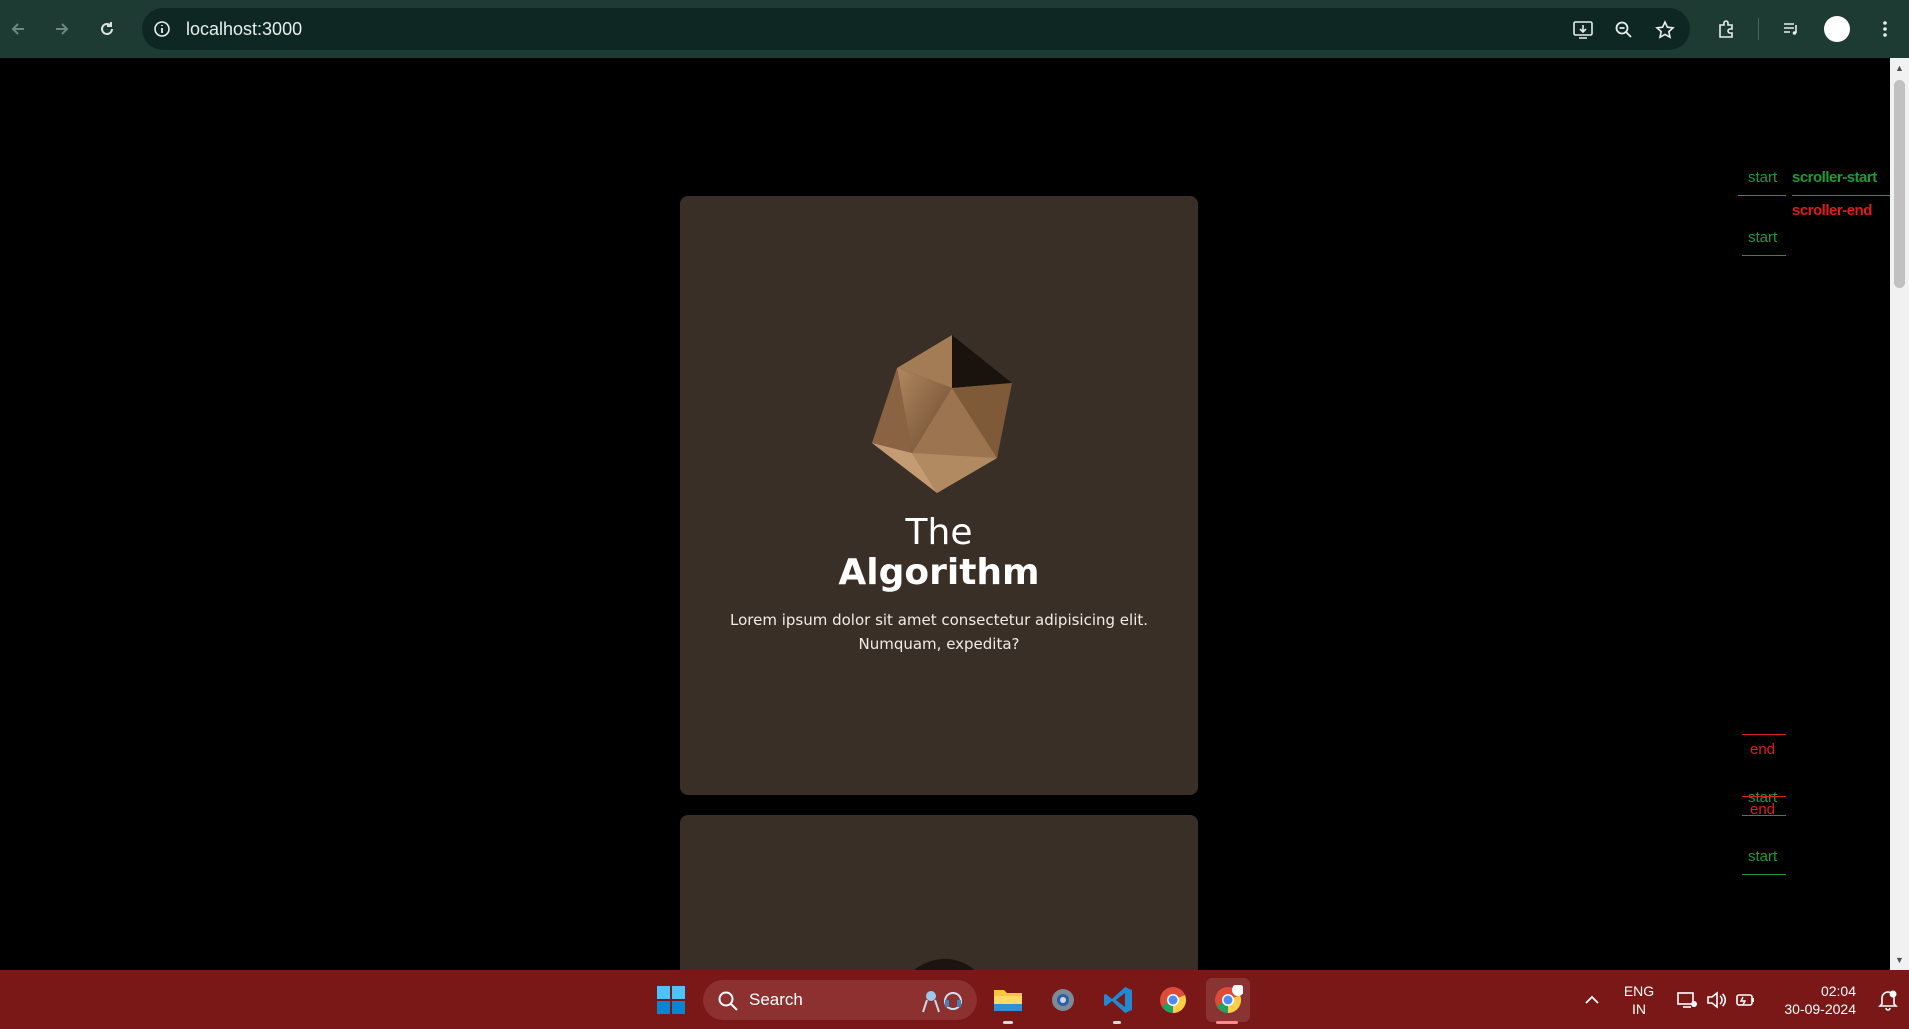 The width and height of the screenshot is (1909, 1029). I want to click on reload-icon, so click(107, 29).